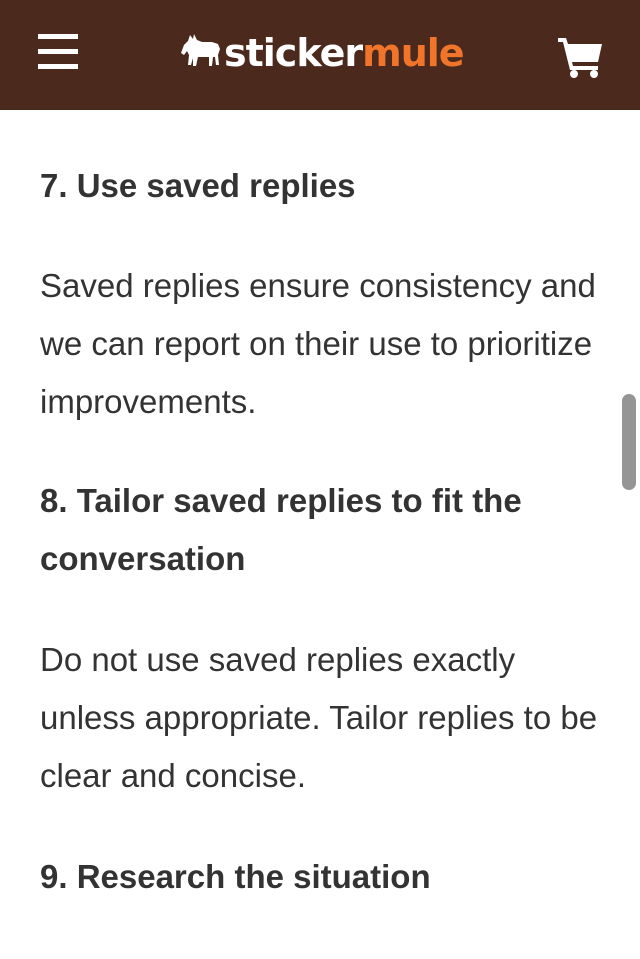  I want to click on stickermule-logo: stickermule, so click(321, 53).